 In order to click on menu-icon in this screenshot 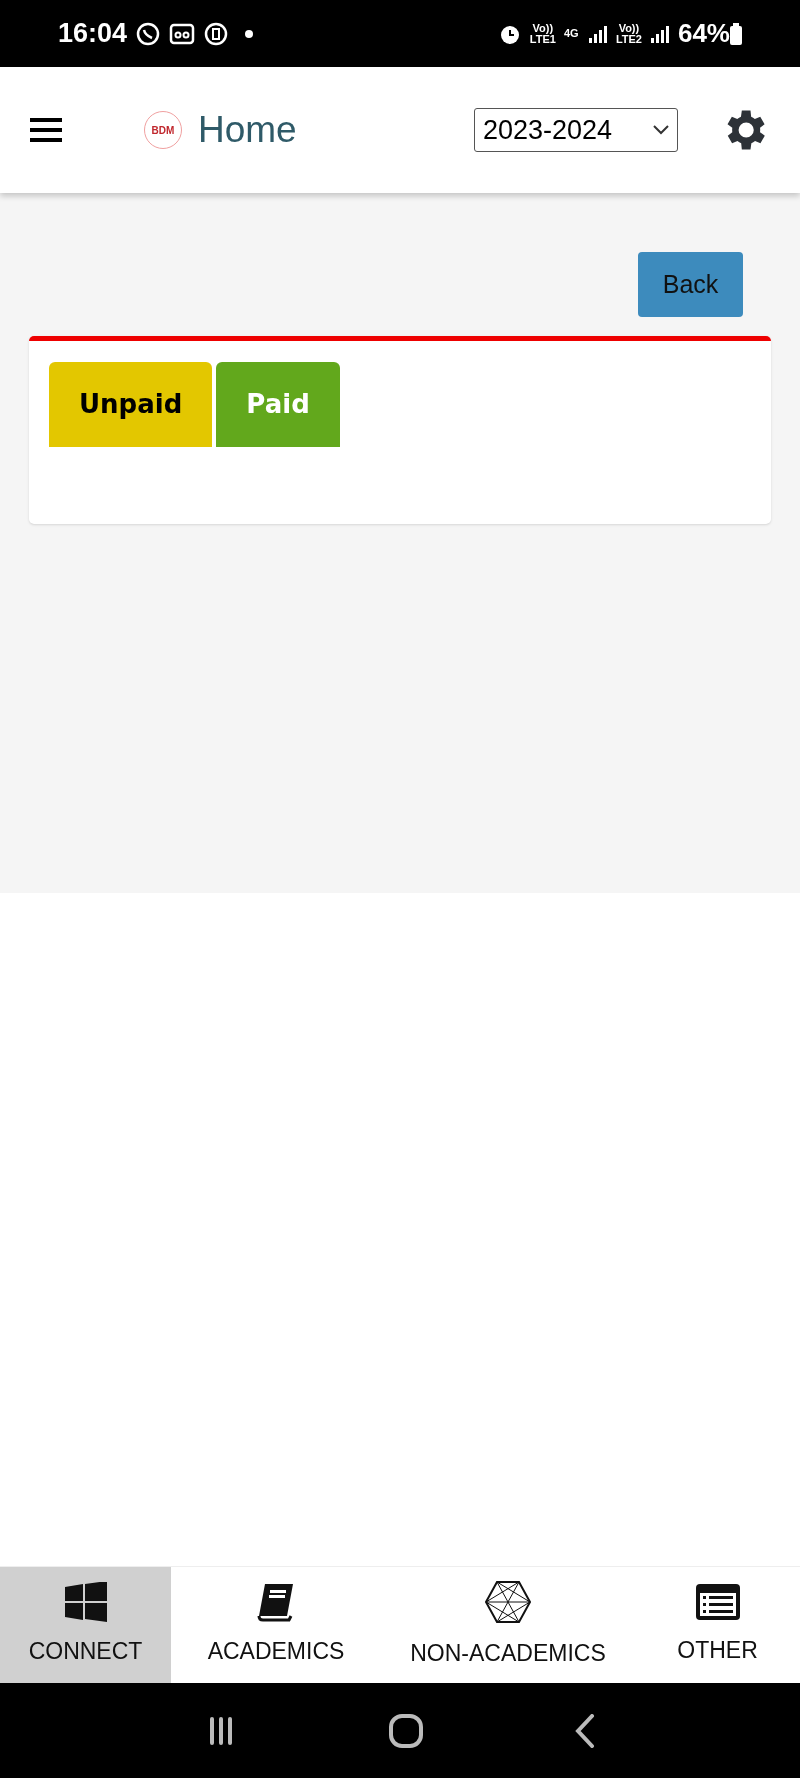, I will do `click(46, 130)`.